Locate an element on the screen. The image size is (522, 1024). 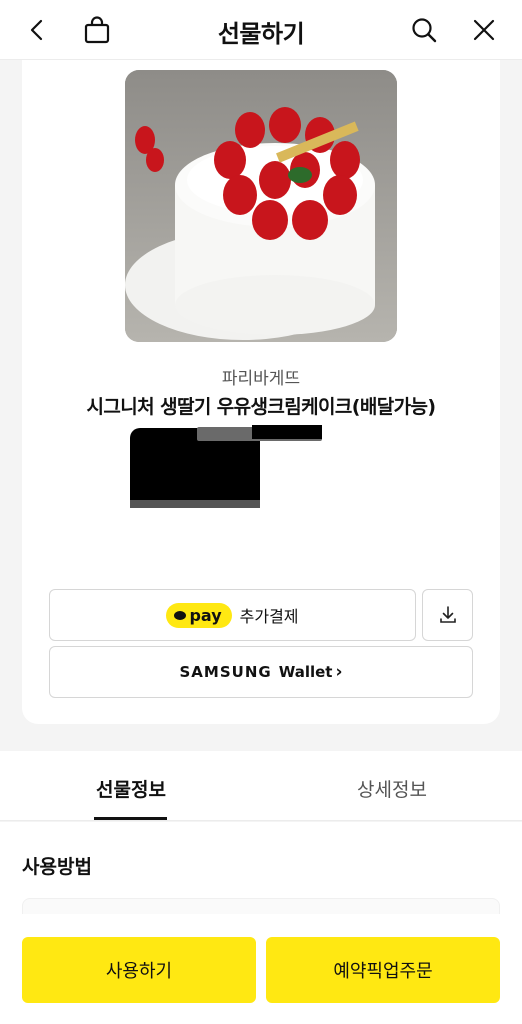
page-title: 선물하기 is located at coordinates (261, 34).